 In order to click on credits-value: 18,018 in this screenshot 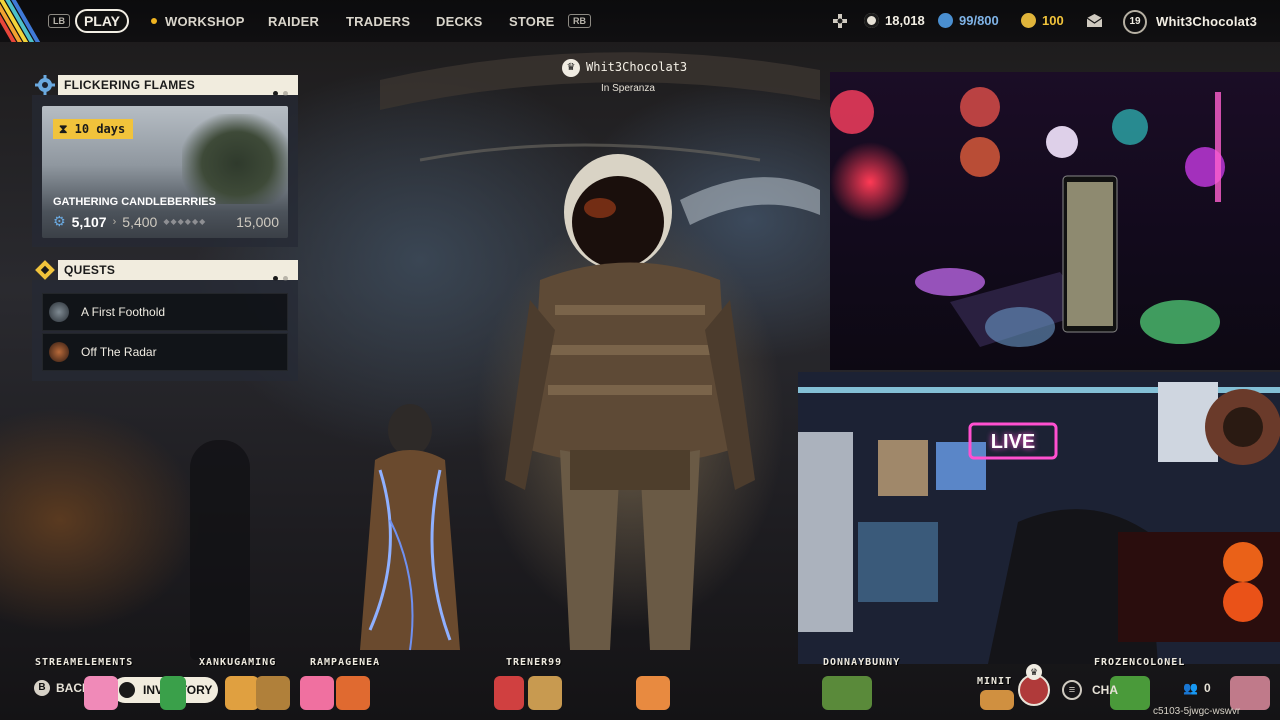, I will do `click(905, 20)`.